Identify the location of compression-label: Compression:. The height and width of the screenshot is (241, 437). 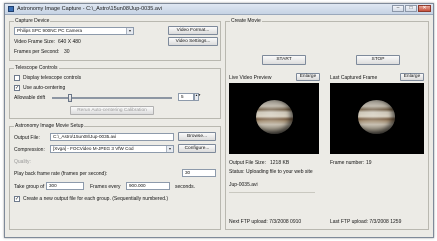
(29, 150).